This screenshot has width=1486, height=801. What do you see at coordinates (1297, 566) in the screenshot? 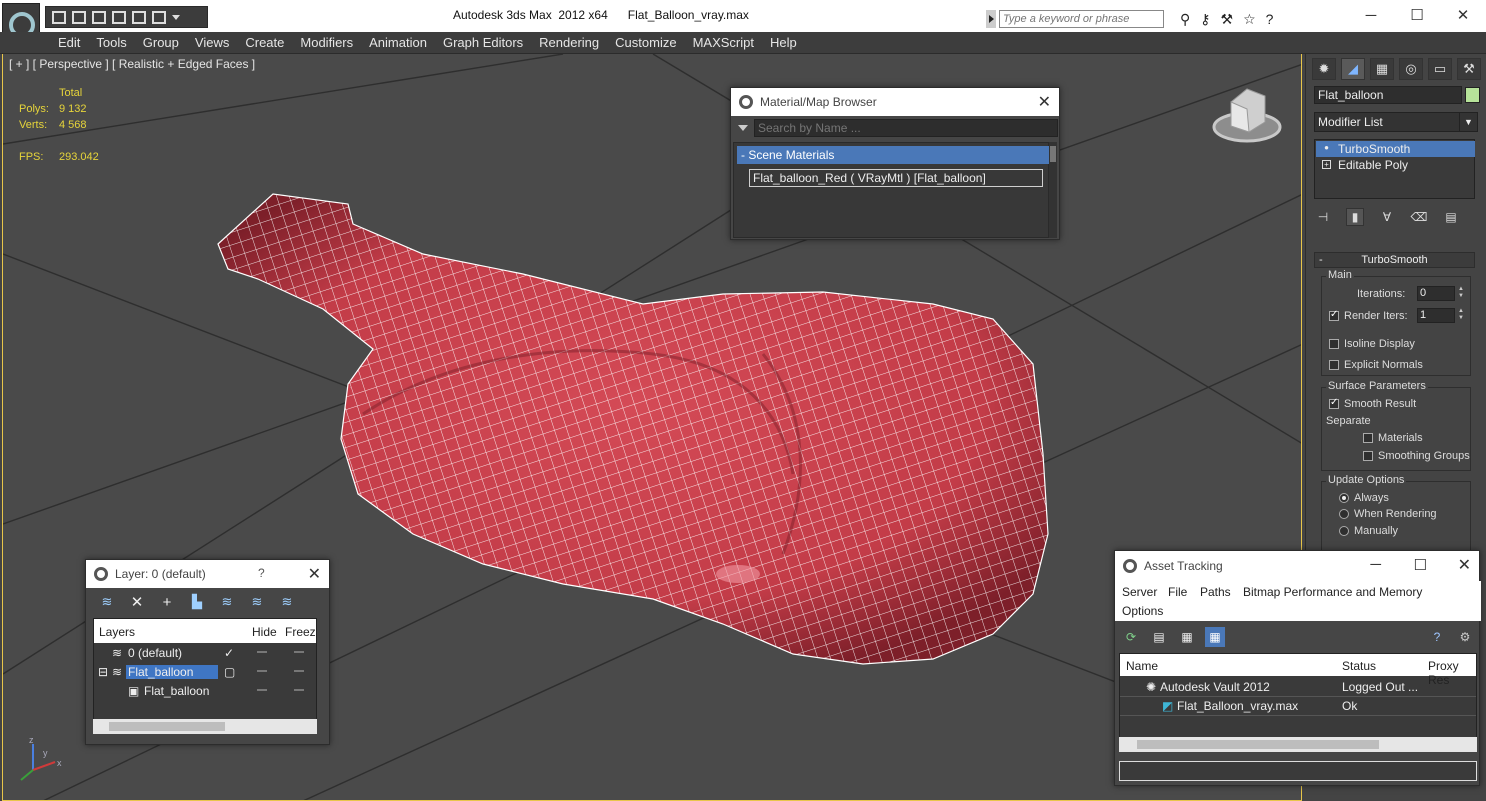
I see `asset-tracking-titlebar: Asset Tracking ─ ☐ ✕` at bounding box center [1297, 566].